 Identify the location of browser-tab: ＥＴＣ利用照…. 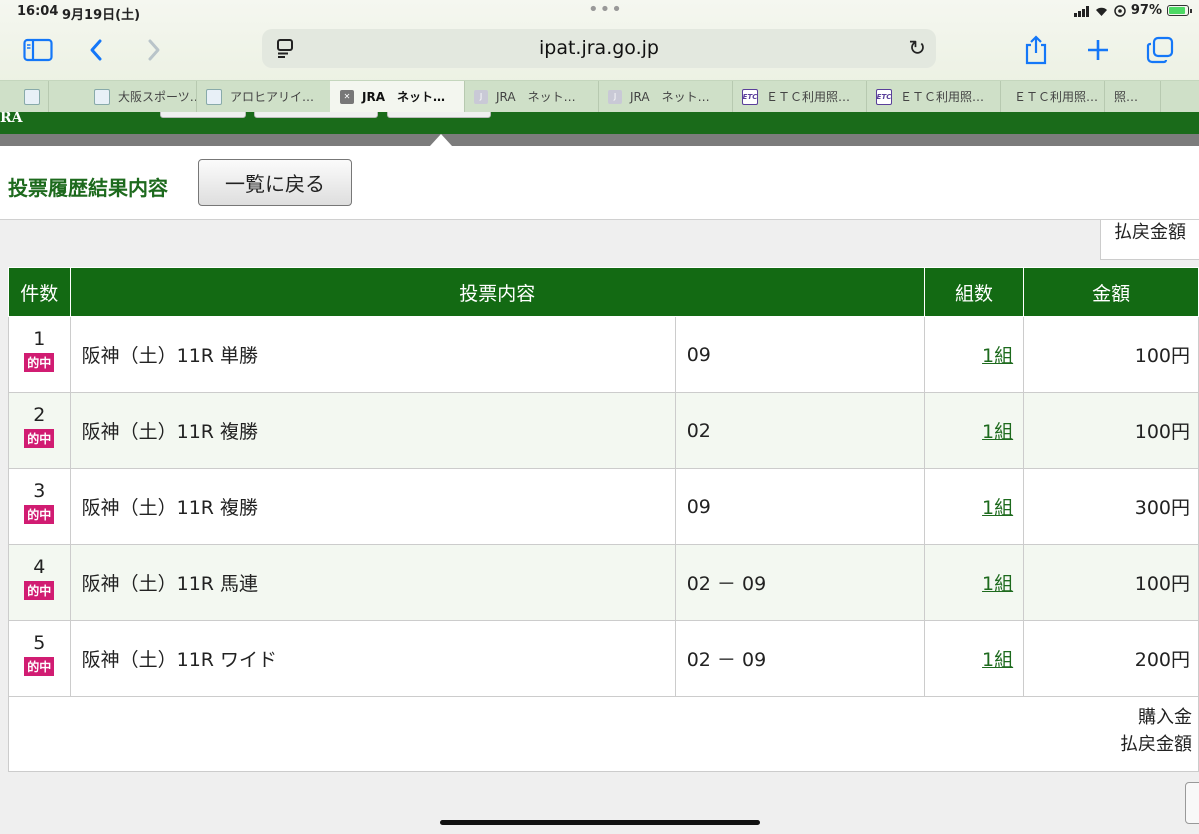
(1052, 96).